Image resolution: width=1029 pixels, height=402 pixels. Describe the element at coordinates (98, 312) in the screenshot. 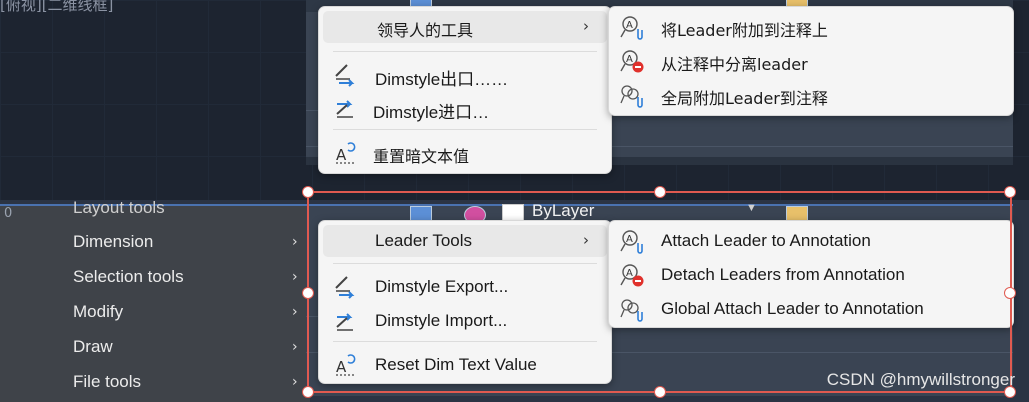

I see `side-item-modify: Modify` at that location.